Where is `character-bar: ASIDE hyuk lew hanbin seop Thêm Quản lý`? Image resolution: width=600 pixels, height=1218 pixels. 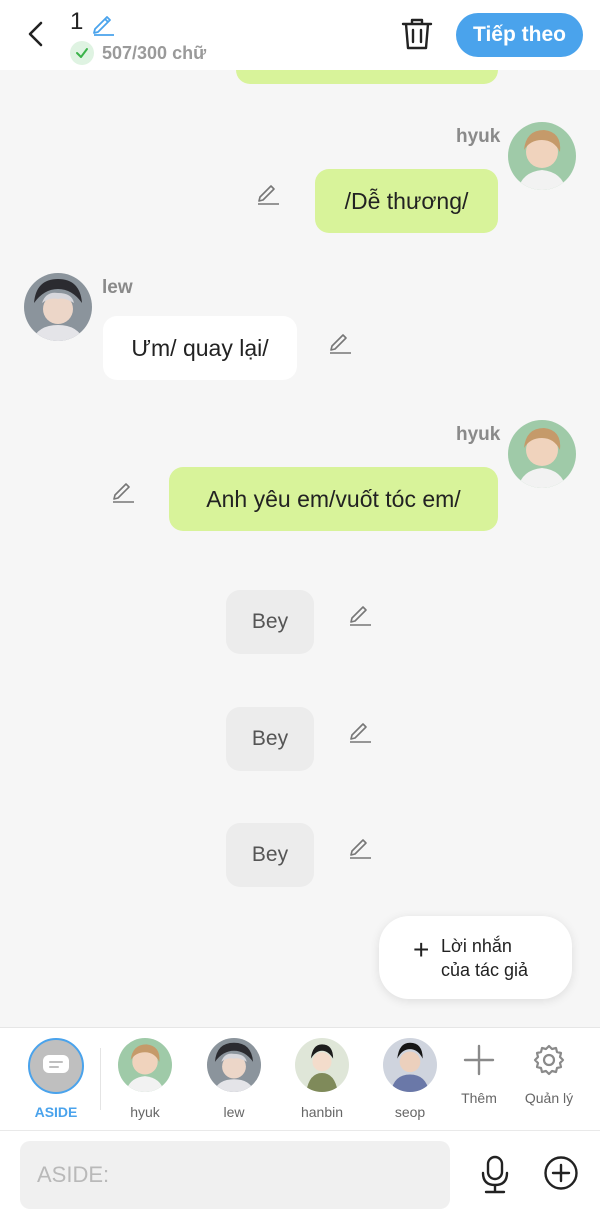
character-bar: ASIDE hyuk lew hanbin seop Thêm Quản lý is located at coordinates (300, 1078).